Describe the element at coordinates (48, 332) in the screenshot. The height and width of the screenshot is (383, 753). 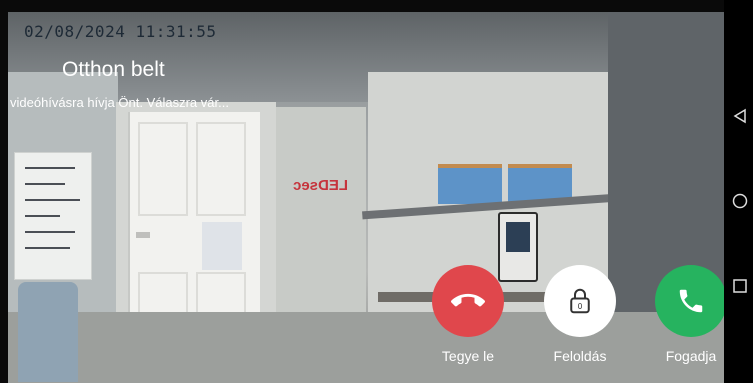
I see `chair` at that location.